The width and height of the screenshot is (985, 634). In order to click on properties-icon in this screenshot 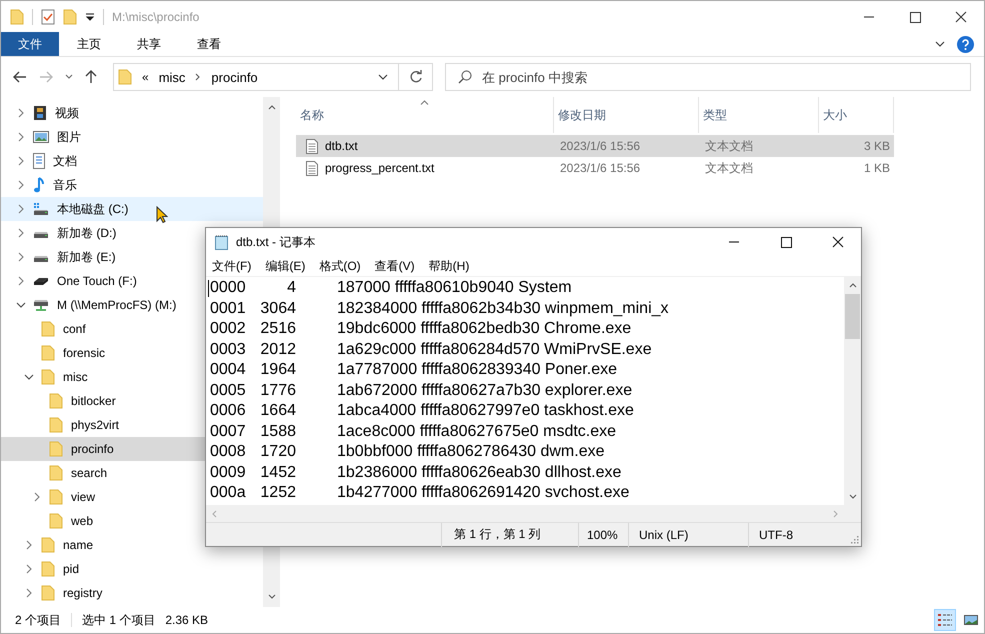, I will do `click(48, 16)`.